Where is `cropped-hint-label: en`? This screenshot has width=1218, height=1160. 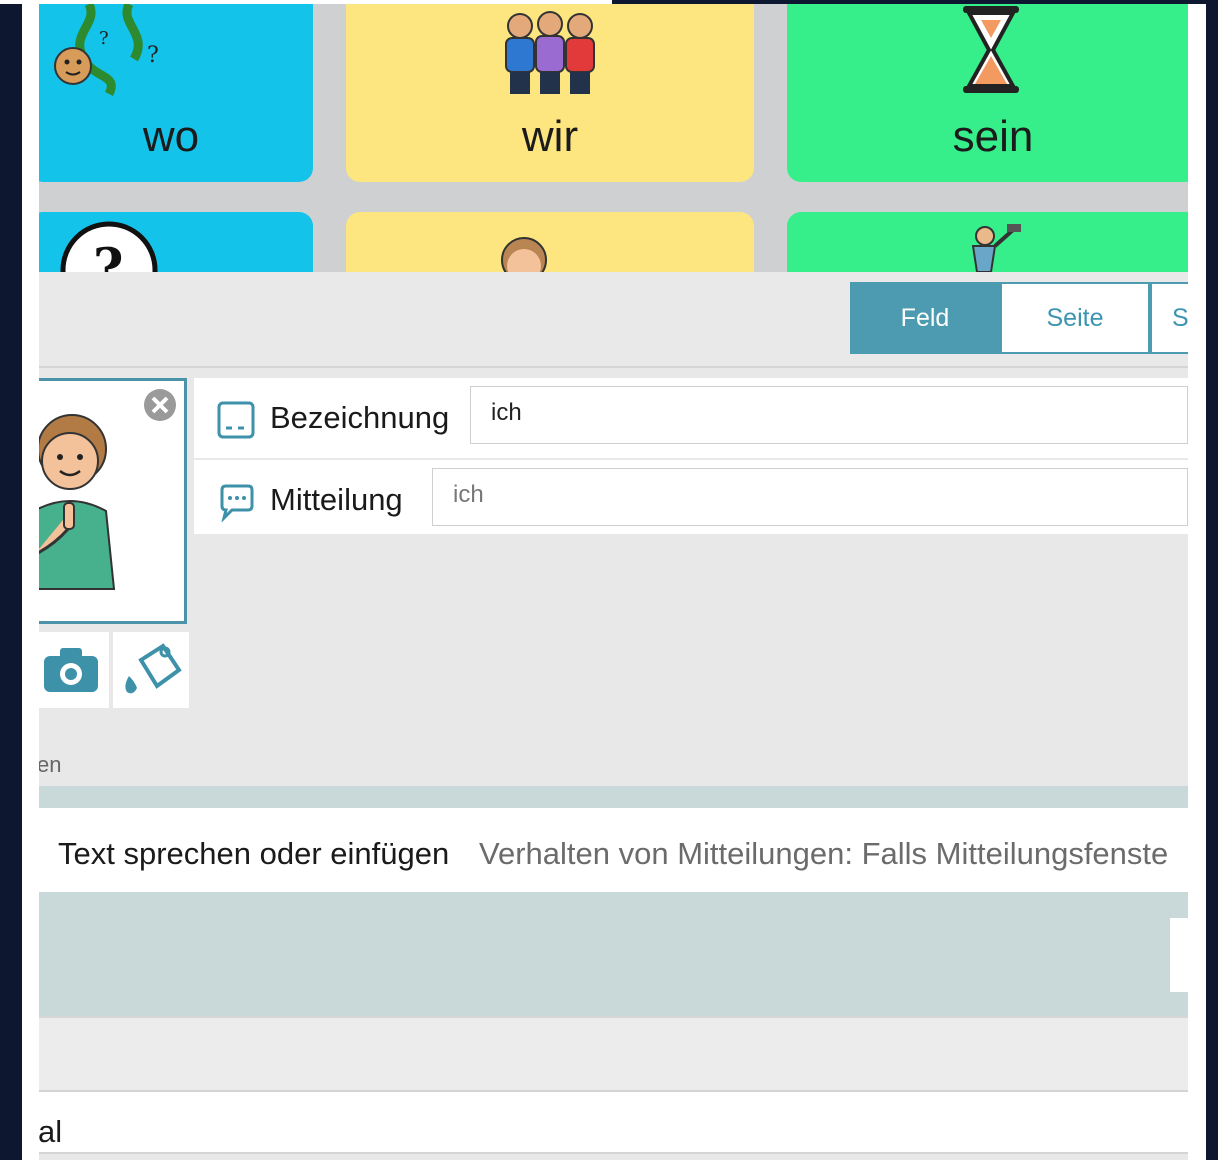
cropped-hint-label: en is located at coordinates (50, 764).